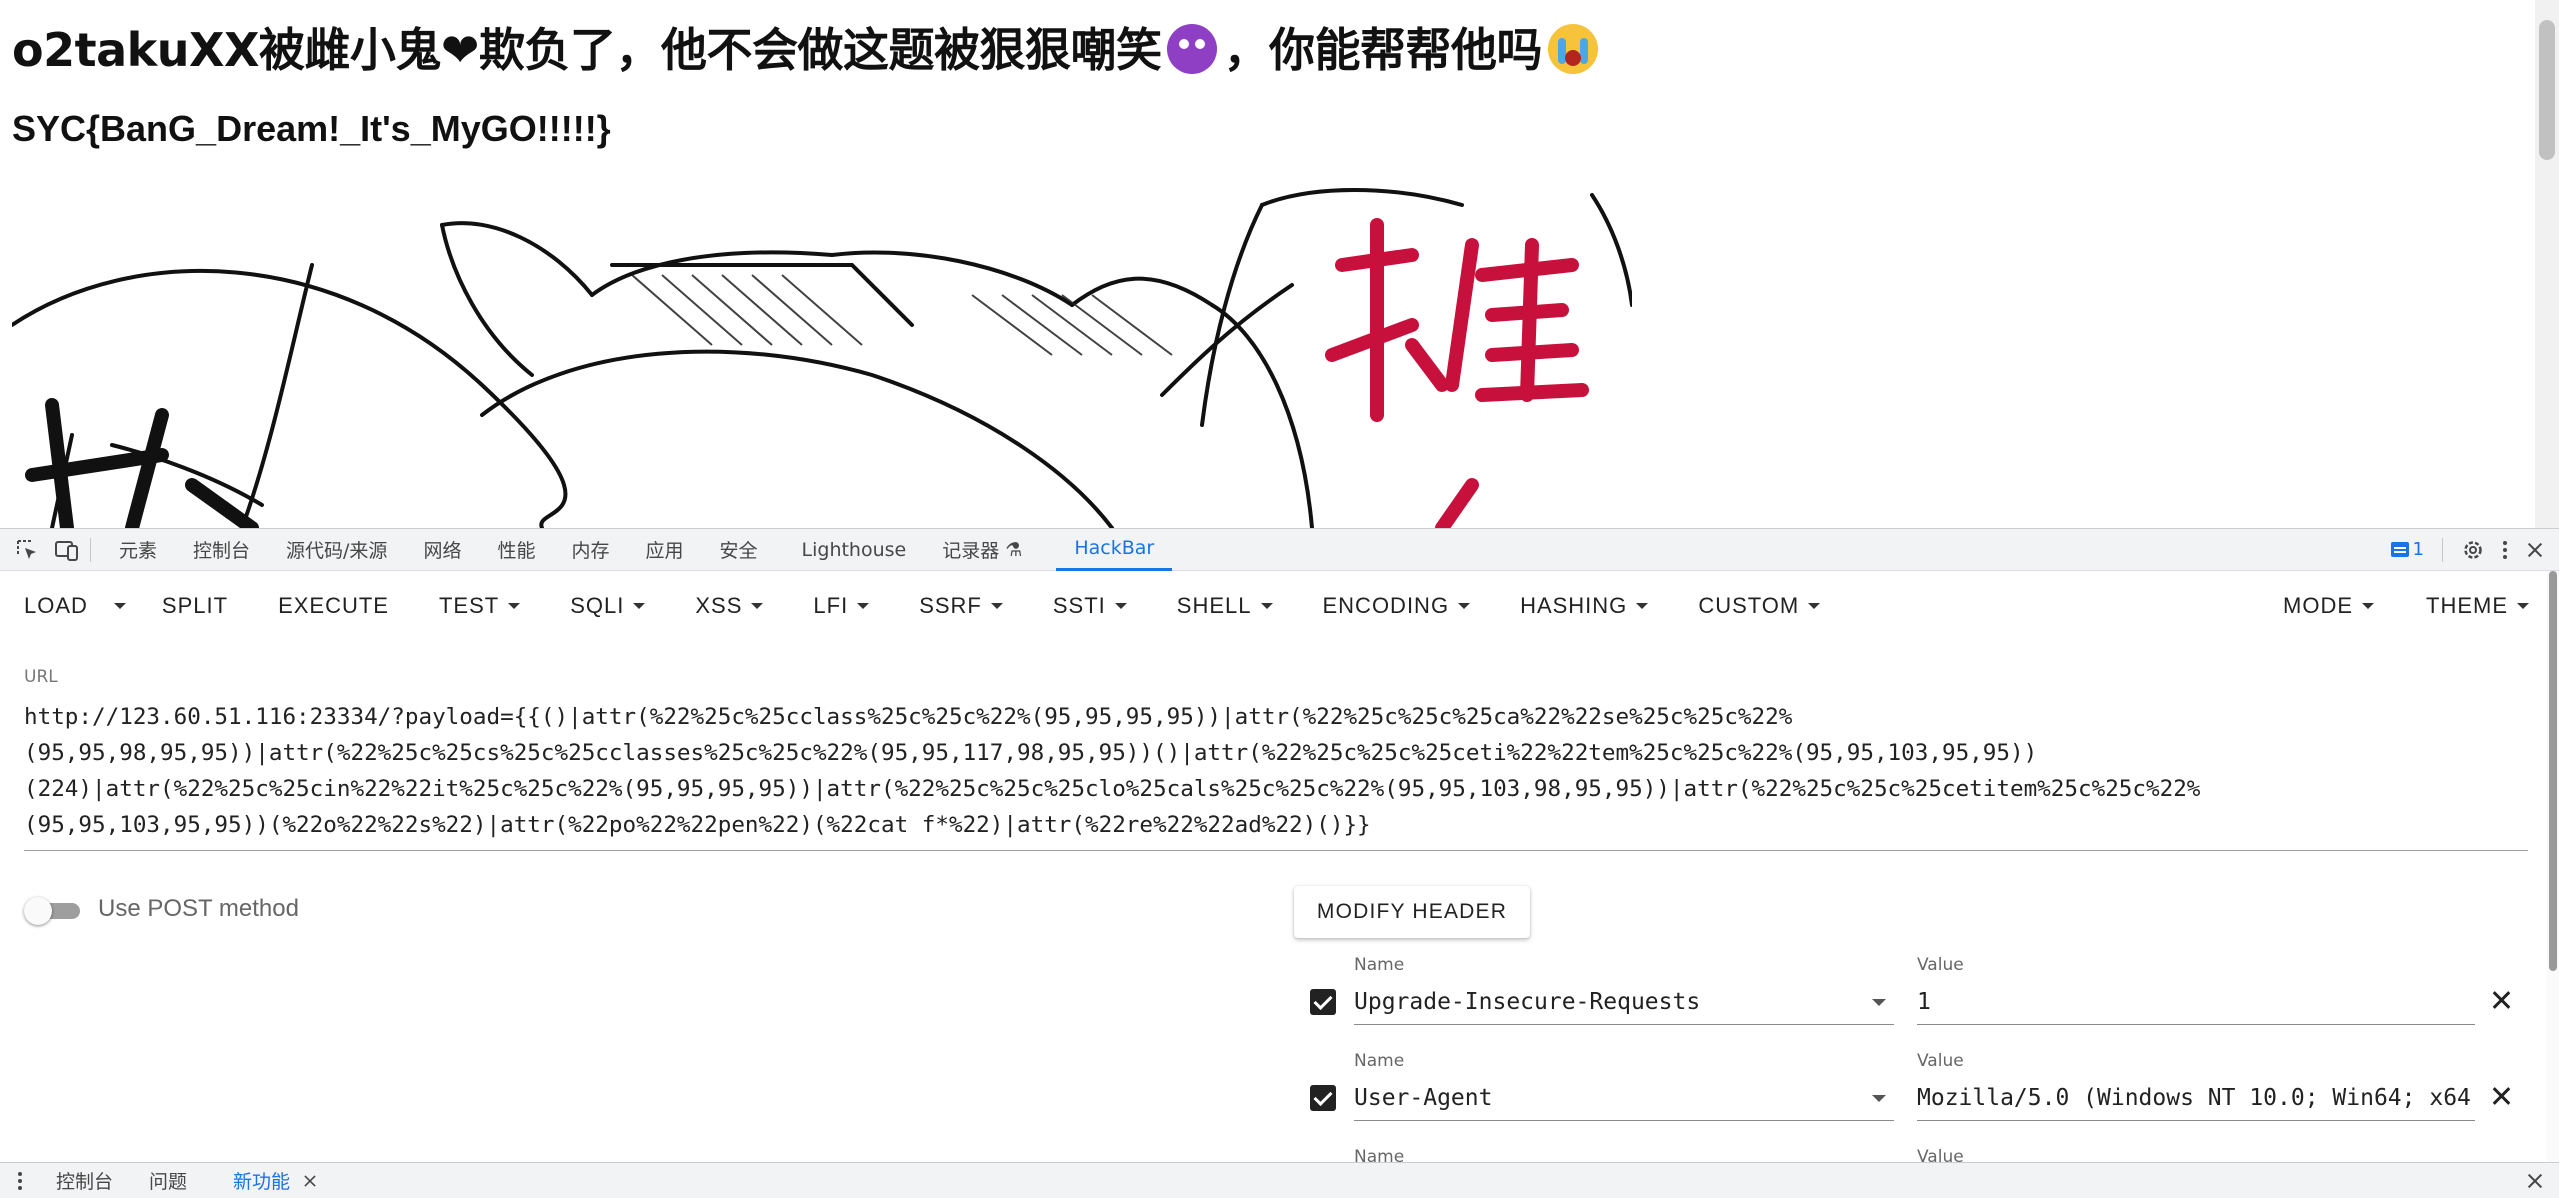 Image resolution: width=2559 pixels, height=1198 pixels. Describe the element at coordinates (1624, 1099) in the screenshot. I see `header-name-field: User-Agent` at that location.